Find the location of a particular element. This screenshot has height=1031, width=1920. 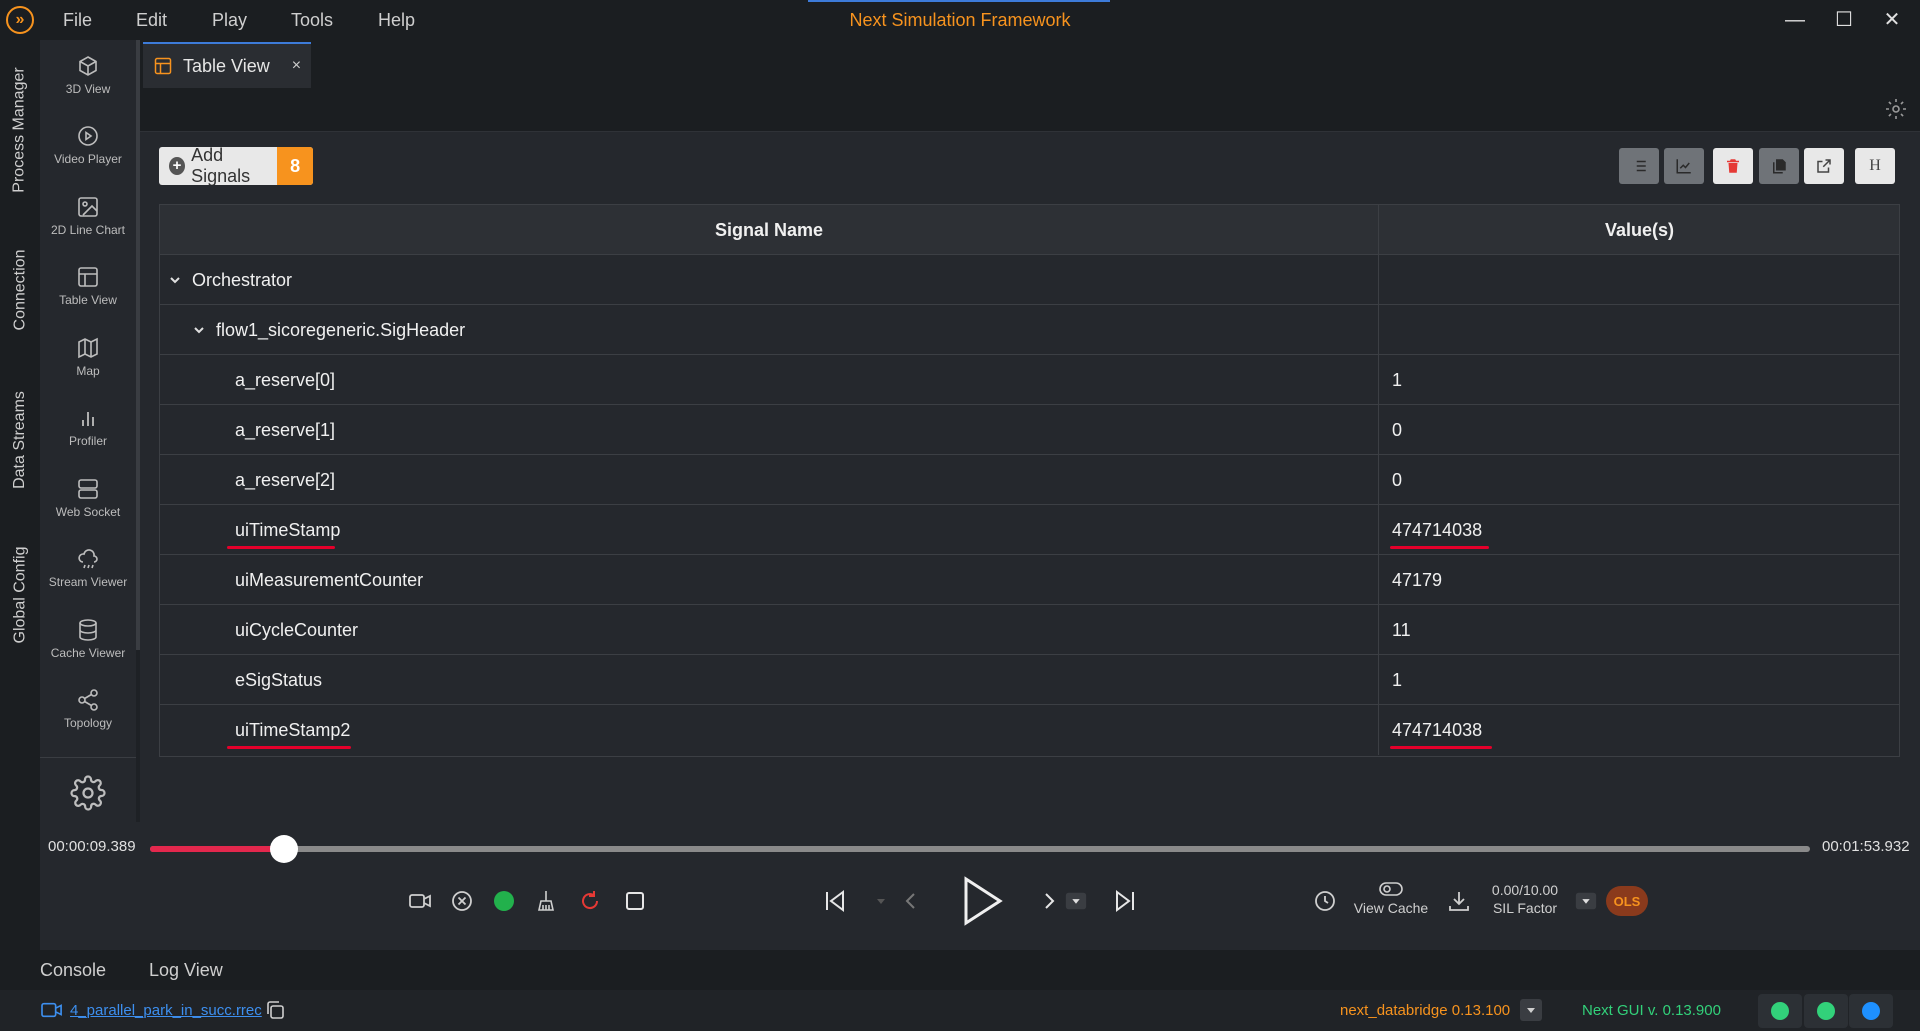

sidebar-item-topology: Topology is located at coordinates (88, 709).